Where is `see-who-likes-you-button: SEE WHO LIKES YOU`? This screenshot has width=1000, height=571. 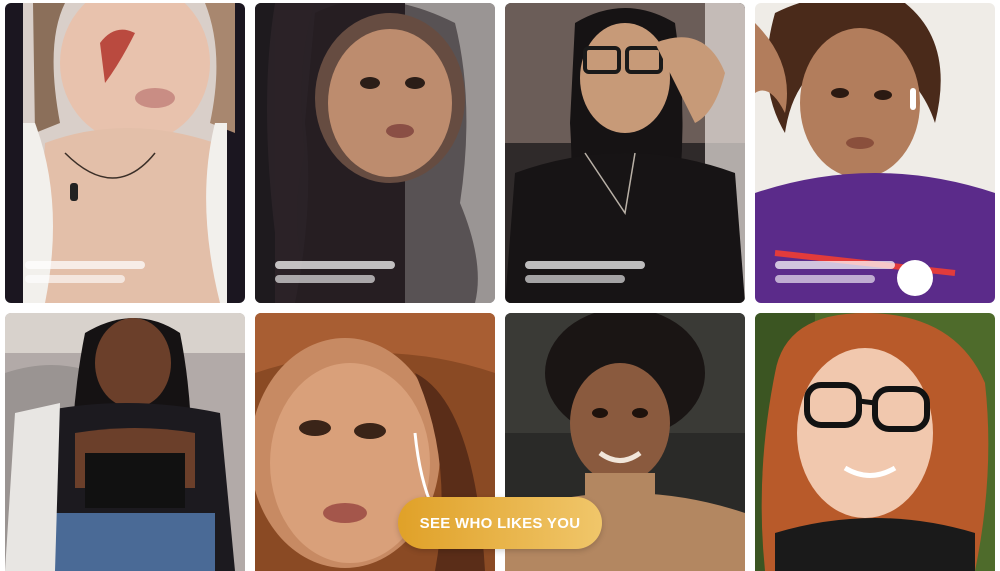
see-who-likes-you-button: SEE WHO LIKES YOU is located at coordinates (500, 523).